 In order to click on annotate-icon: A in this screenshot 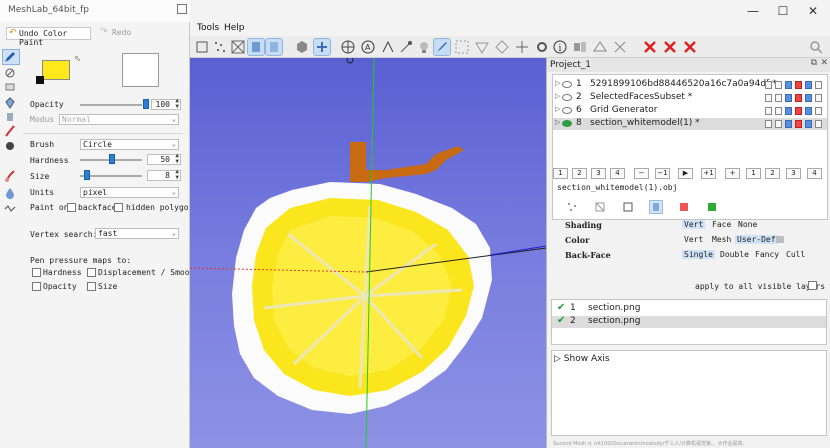, I will do `click(368, 47)`.